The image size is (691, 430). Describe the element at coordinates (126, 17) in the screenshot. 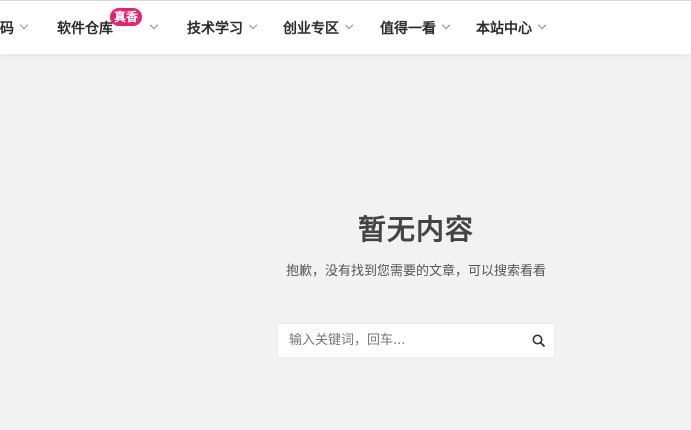

I see `nav-badge: 真香` at that location.